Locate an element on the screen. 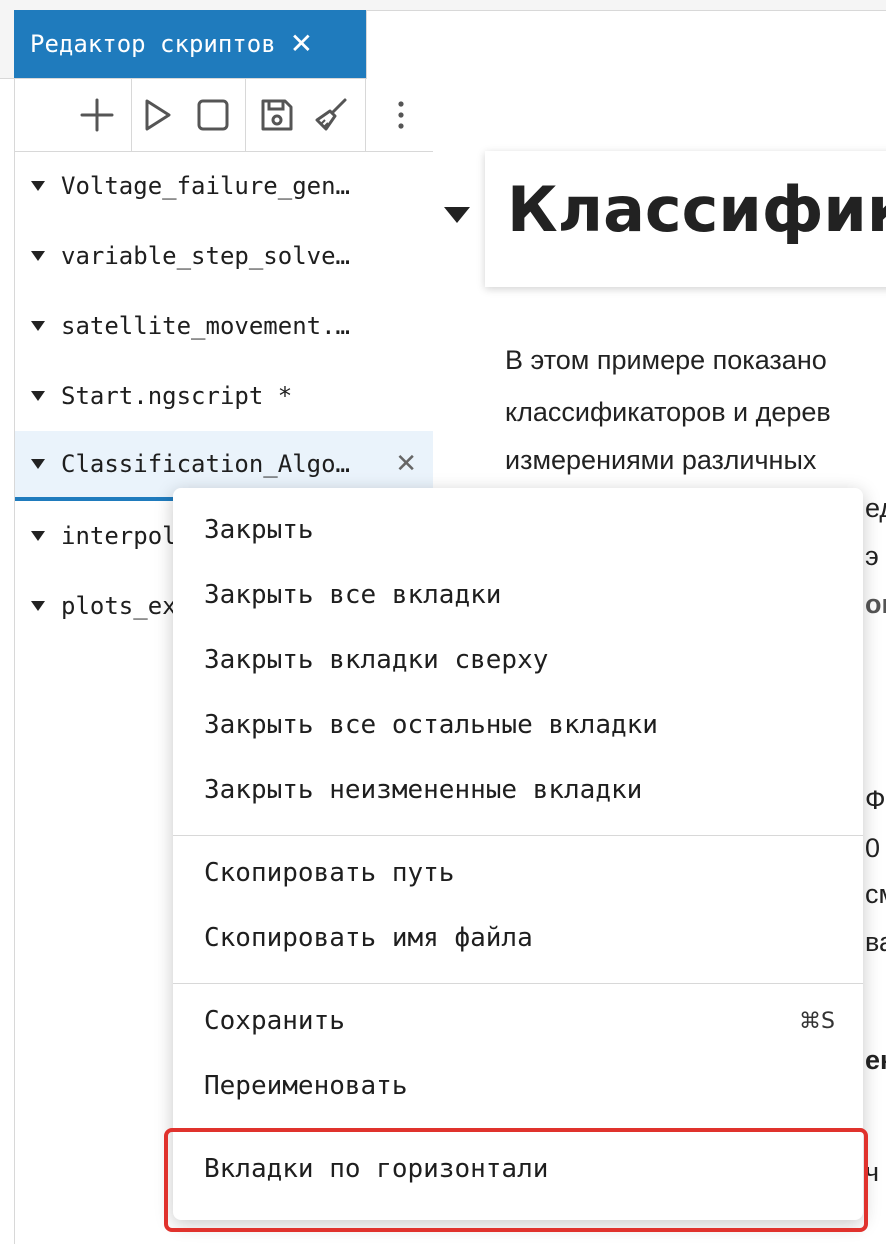  menu-item-label: Закрыть все вкладки is located at coordinates (353, 595).